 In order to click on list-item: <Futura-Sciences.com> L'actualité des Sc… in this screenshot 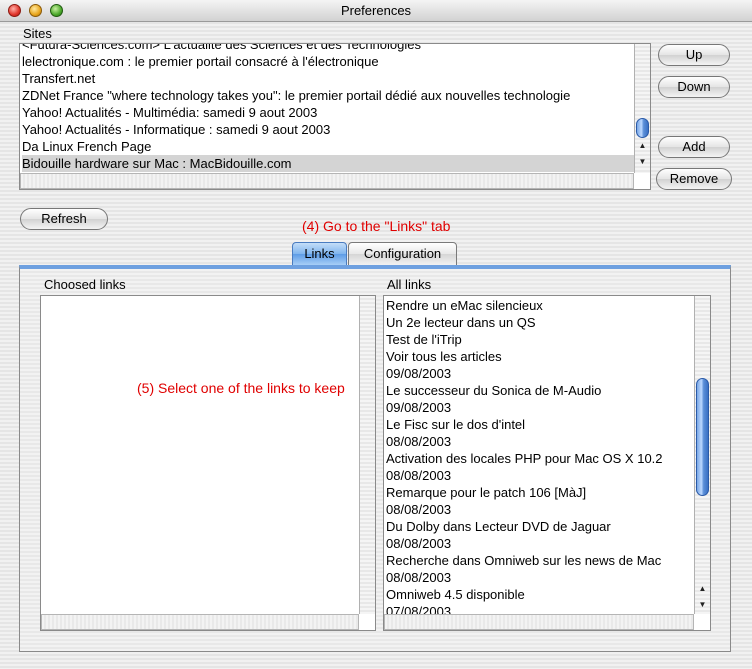, I will do `click(328, 48)`.